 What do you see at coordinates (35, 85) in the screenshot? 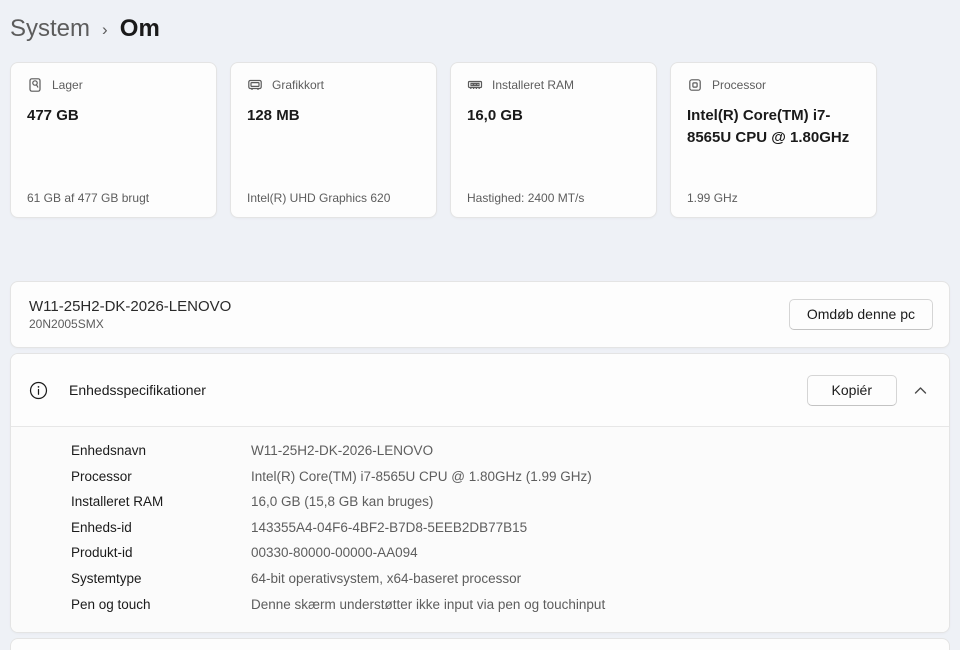
I see `storage-icon` at bounding box center [35, 85].